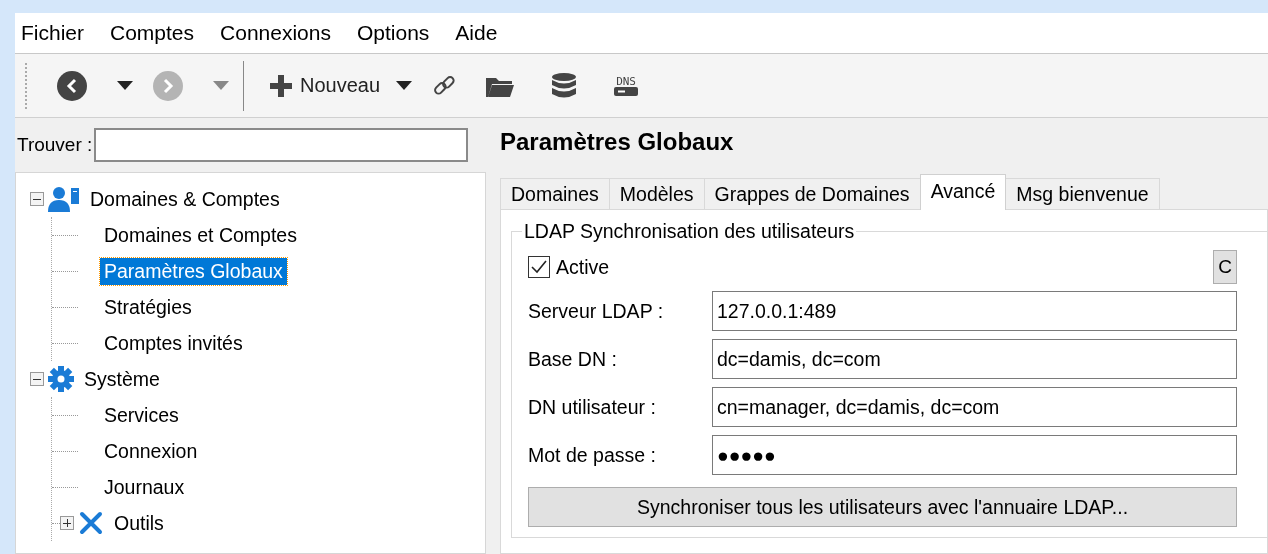 This screenshot has width=1268, height=554. I want to click on new-button: Nouveau, so click(325, 85).